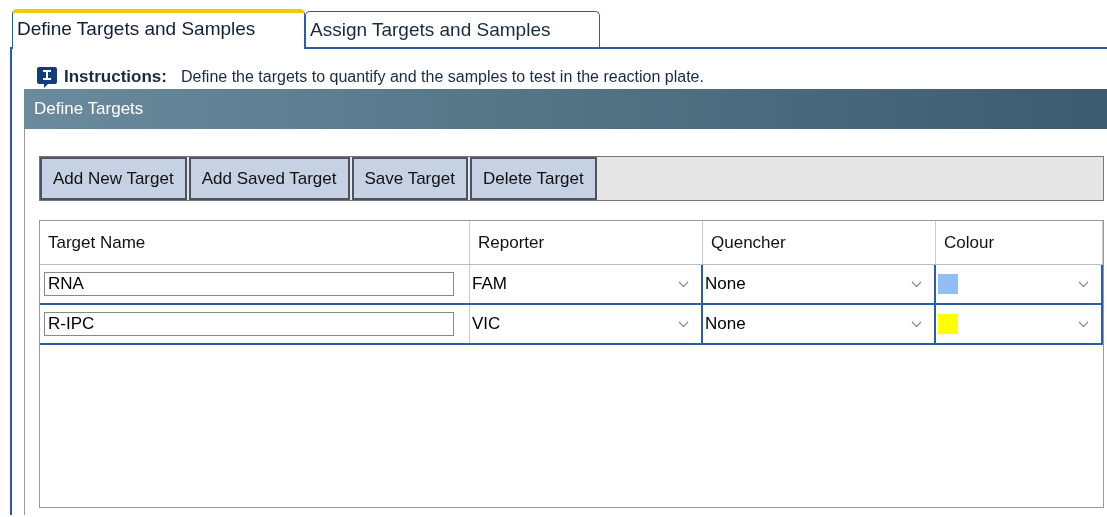 Image resolution: width=1107 pixels, height=517 pixels. Describe the element at coordinates (586, 324) in the screenshot. I see `reporter-dropdown: VIC` at that location.